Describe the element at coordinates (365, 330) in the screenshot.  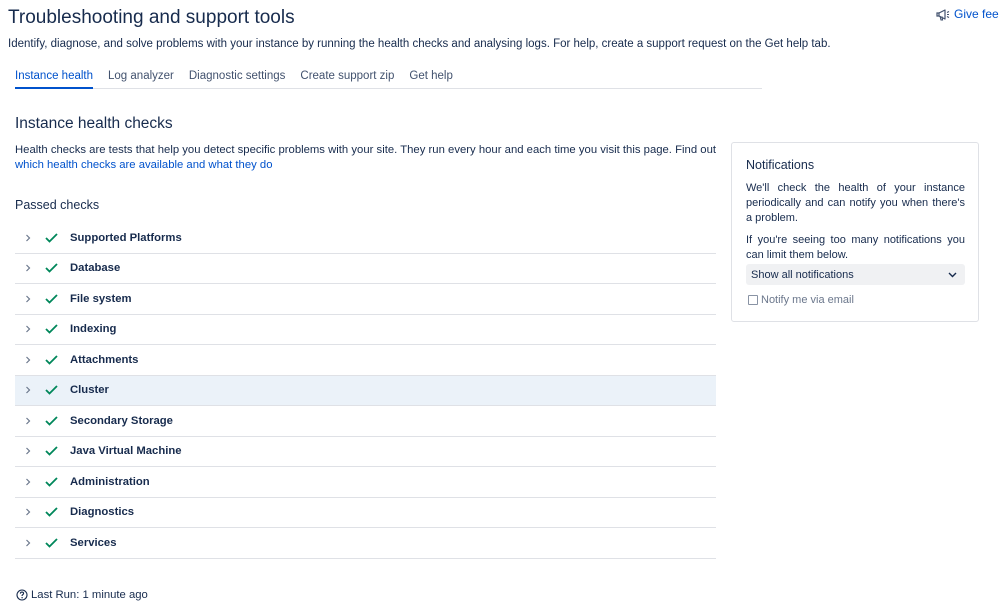
I see `check-row-indexing: Indexing` at that location.